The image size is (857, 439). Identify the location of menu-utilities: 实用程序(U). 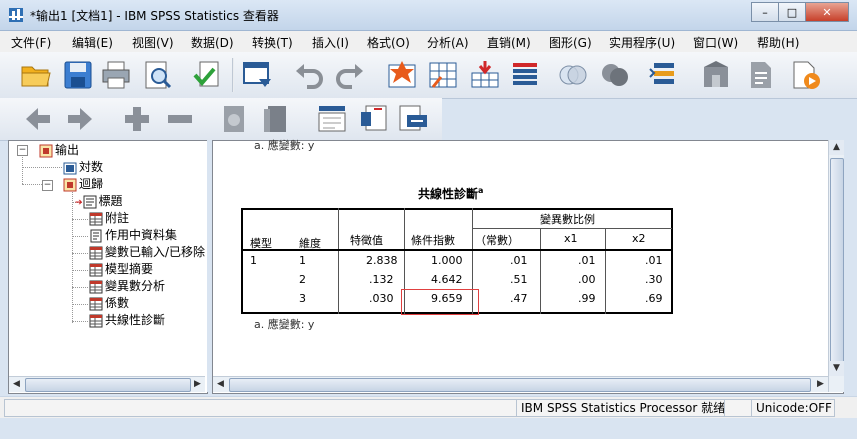
(642, 42).